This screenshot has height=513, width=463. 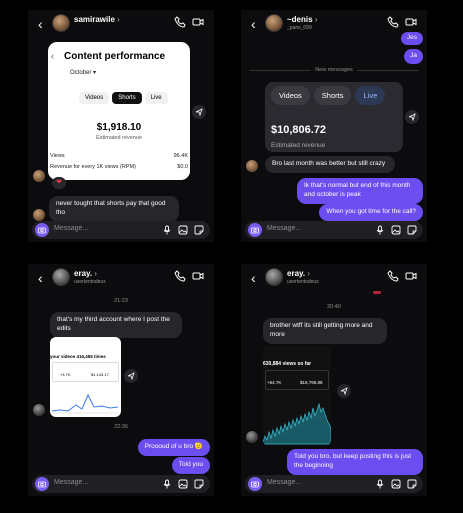 I want to click on message-bubble-outgoing: When you got time for the call?, so click(x=371, y=212).